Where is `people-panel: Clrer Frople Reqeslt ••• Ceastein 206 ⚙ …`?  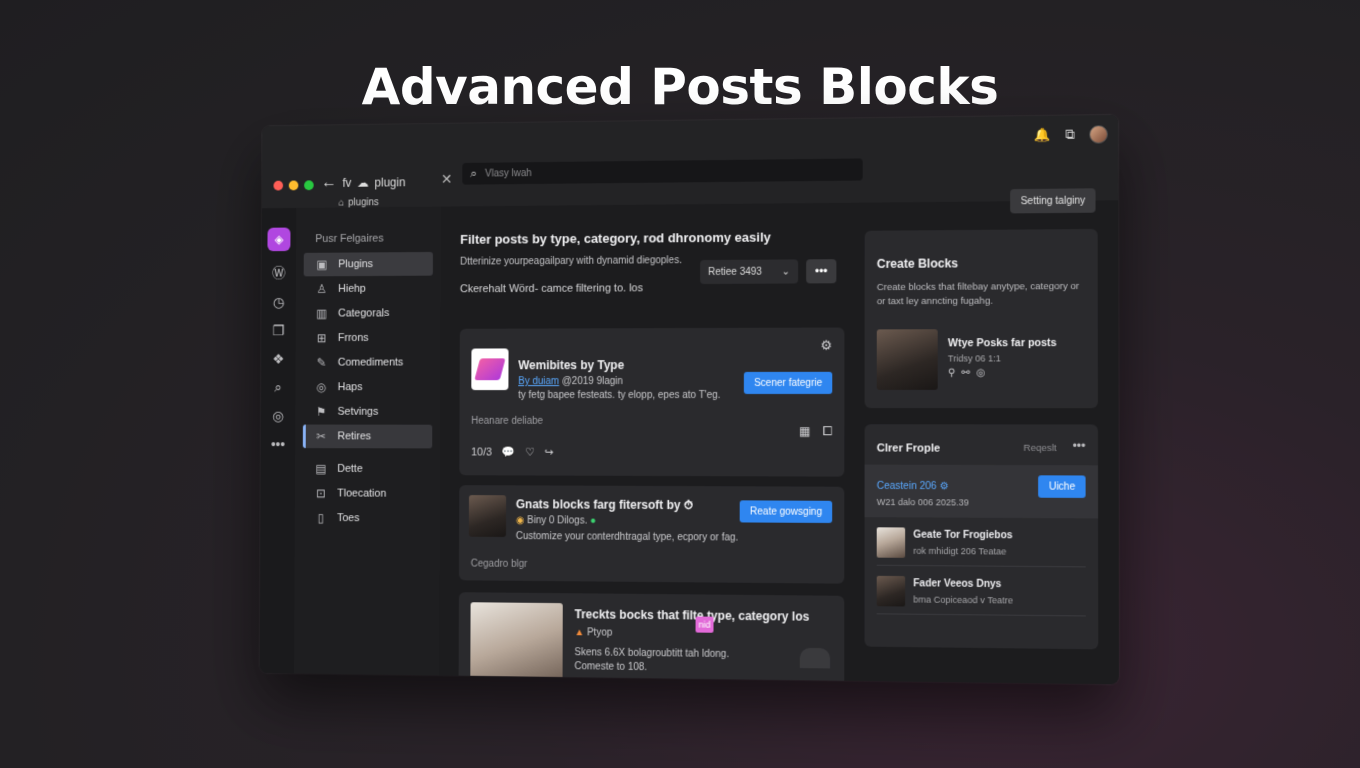 people-panel: Clrer Frople Reqeslt ••• Ceastein 206 ⚙ … is located at coordinates (982, 536).